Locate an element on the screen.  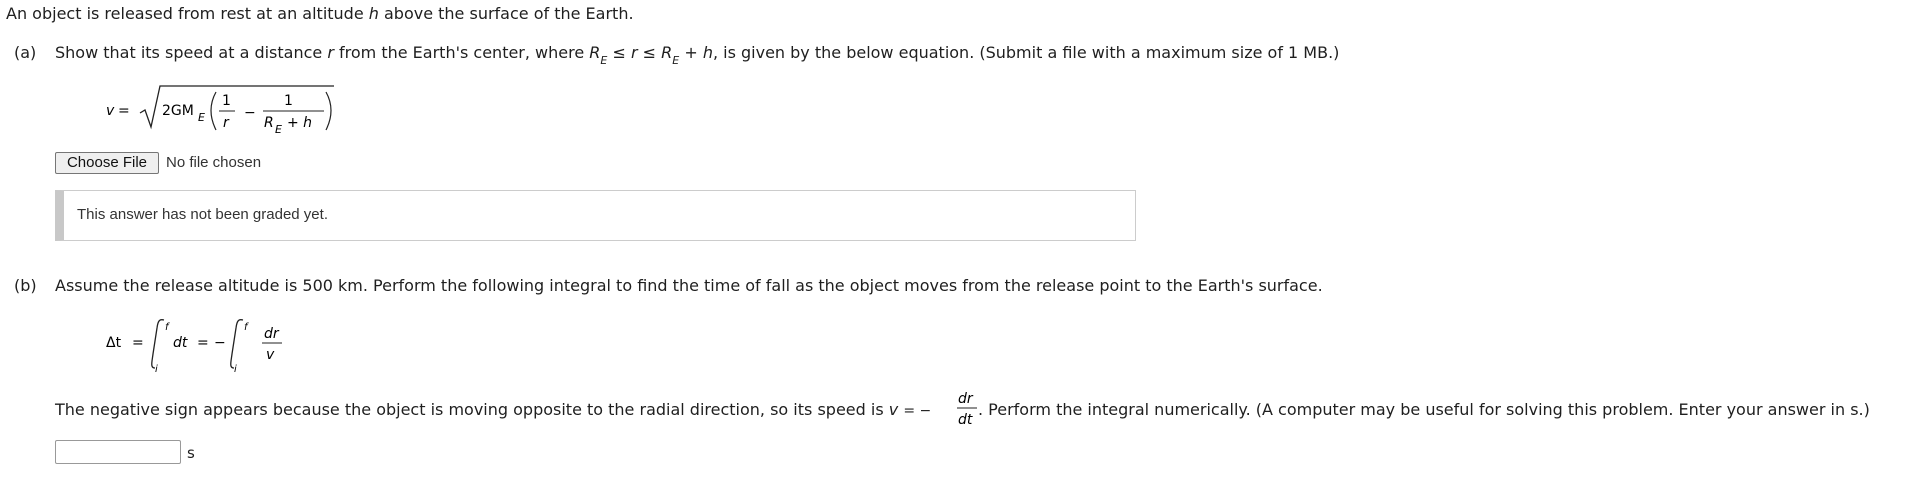
frac2-den-R: R is located at coordinates (269, 123).